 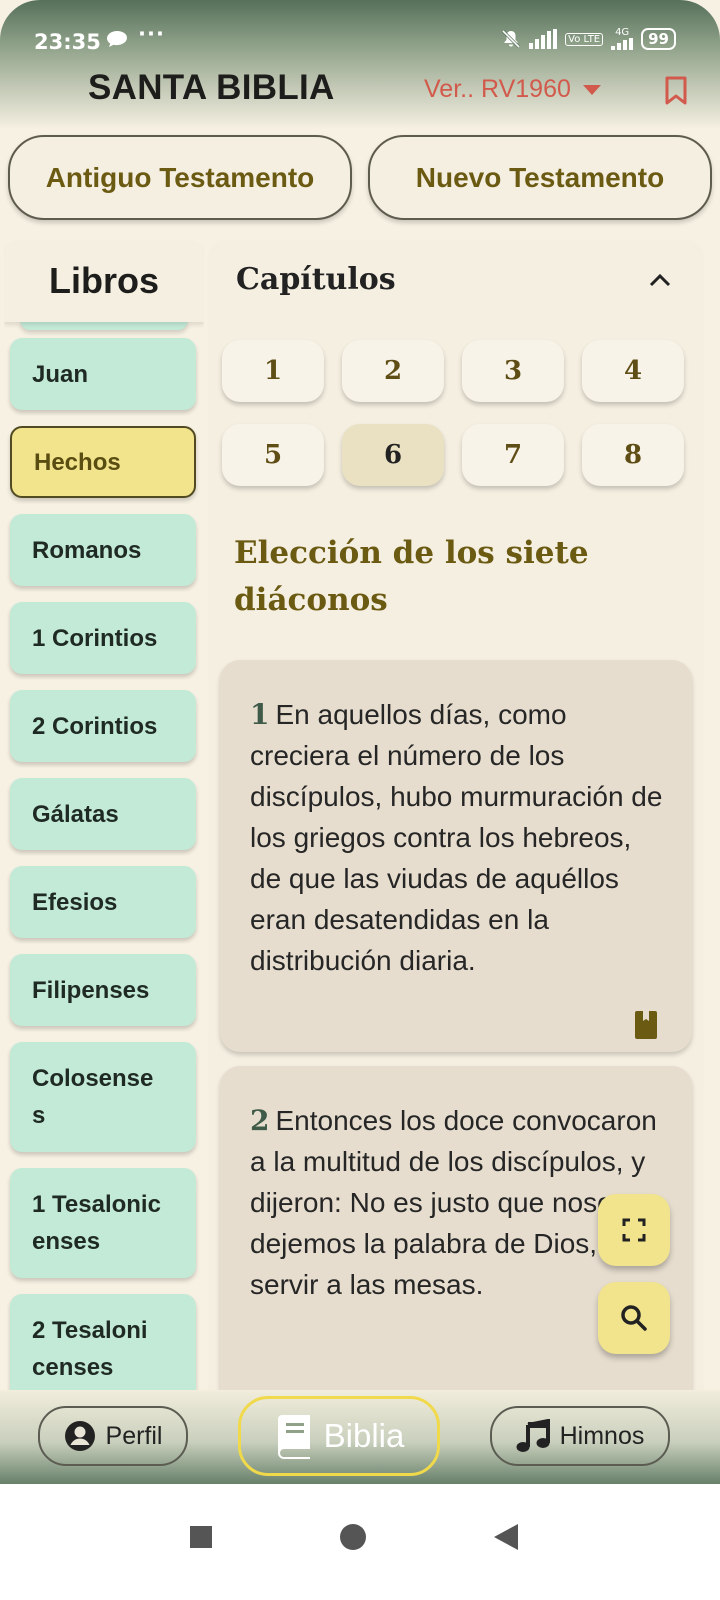 What do you see at coordinates (633, 371) in the screenshot?
I see `chapter-button: 4` at bounding box center [633, 371].